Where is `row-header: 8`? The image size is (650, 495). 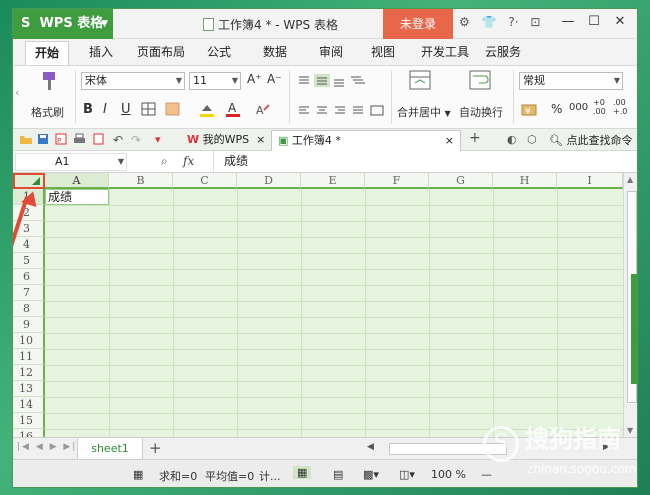 row-header: 8 is located at coordinates (29, 309).